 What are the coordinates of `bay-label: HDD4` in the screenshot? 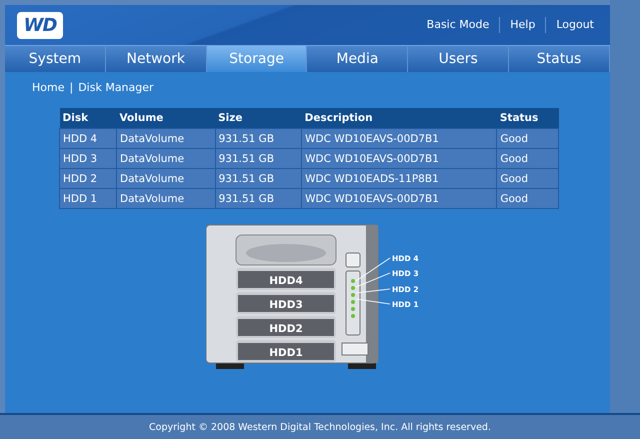 It's located at (286, 281).